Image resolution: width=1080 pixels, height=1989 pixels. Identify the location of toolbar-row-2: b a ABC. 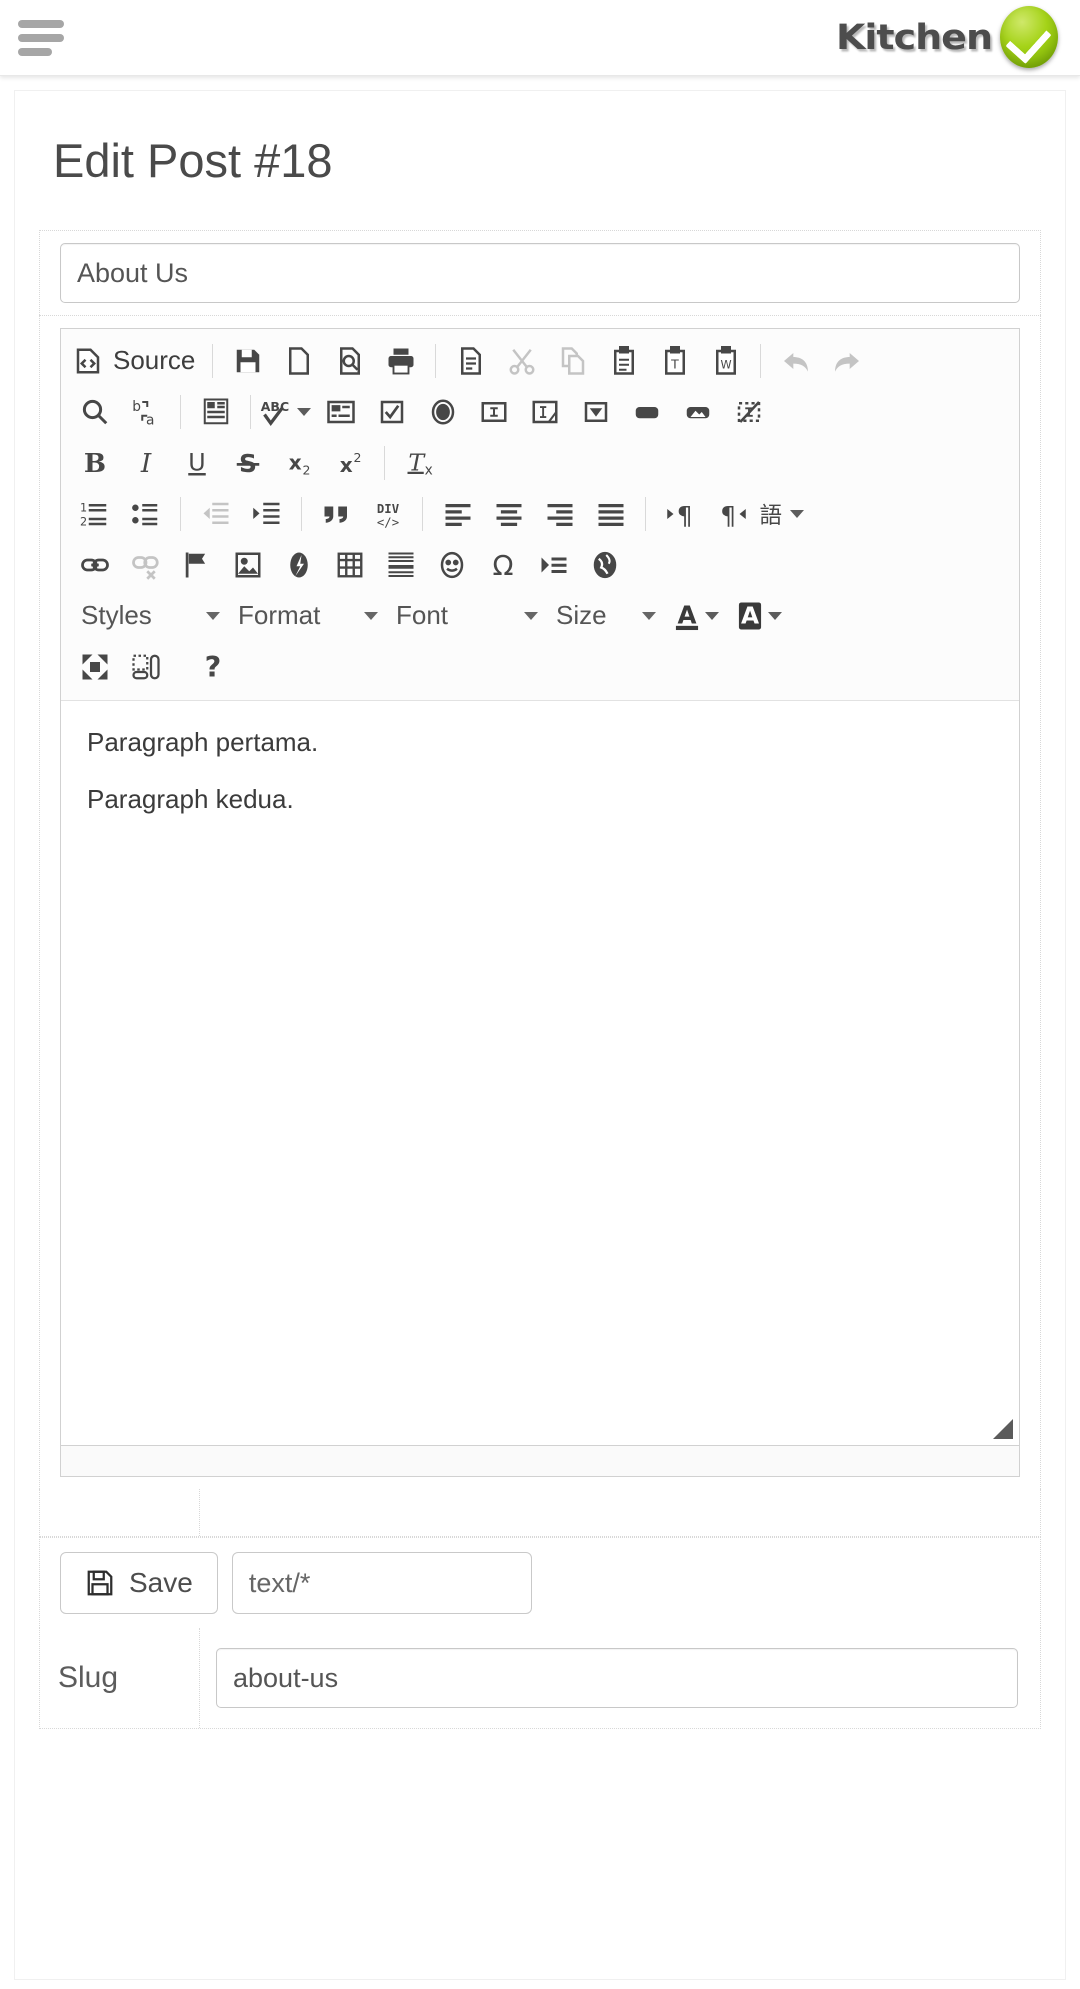
(540, 411).